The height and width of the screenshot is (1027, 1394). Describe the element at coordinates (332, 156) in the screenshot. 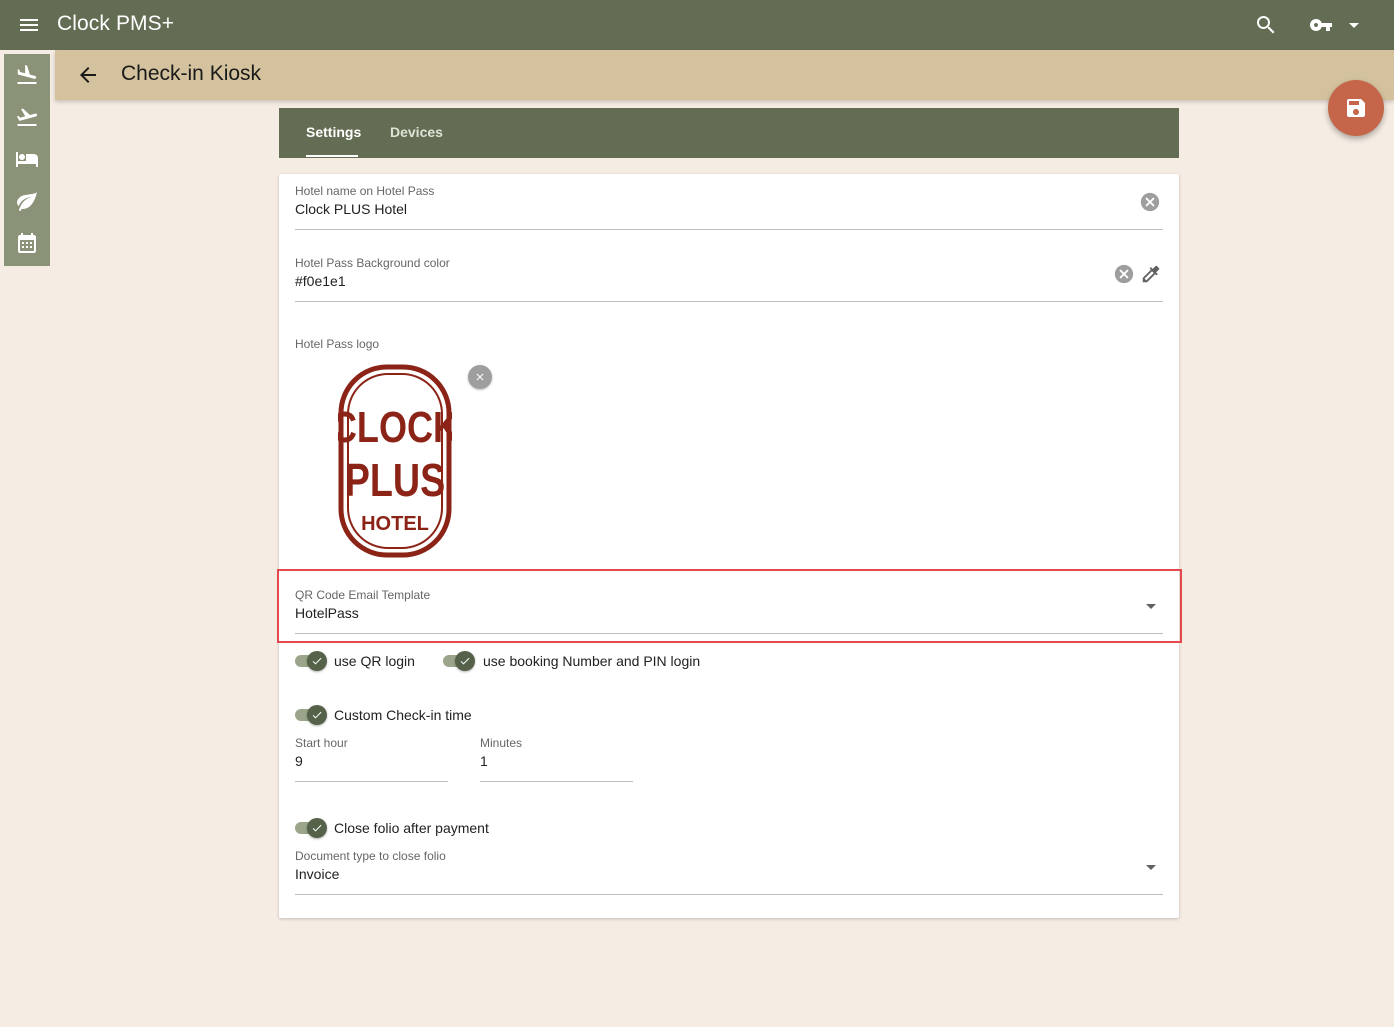

I see `active-tab-indicator` at that location.